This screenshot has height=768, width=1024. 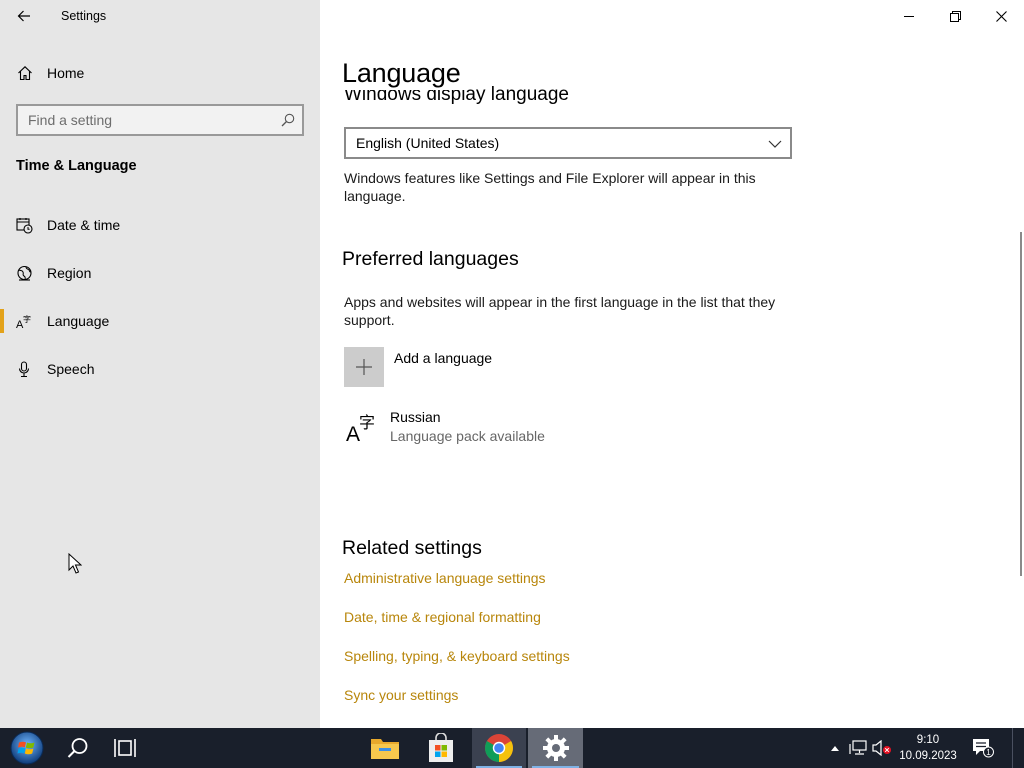 I want to click on scrollbar, so click(x=1021, y=404).